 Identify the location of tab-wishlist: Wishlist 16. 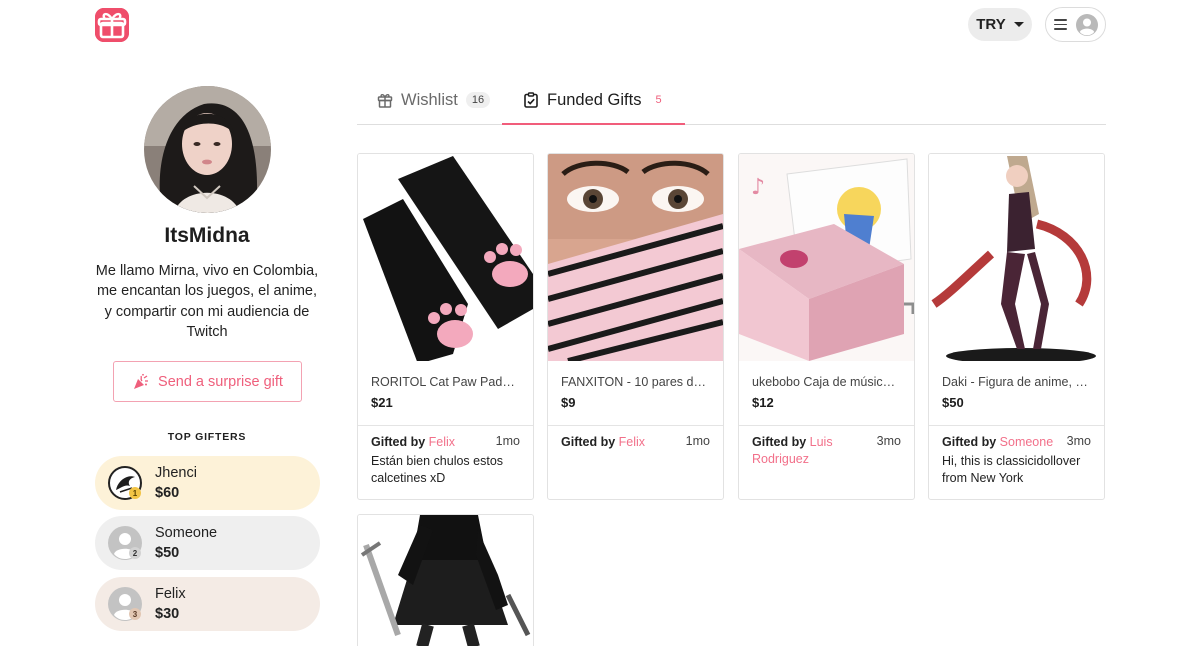
(434, 100).